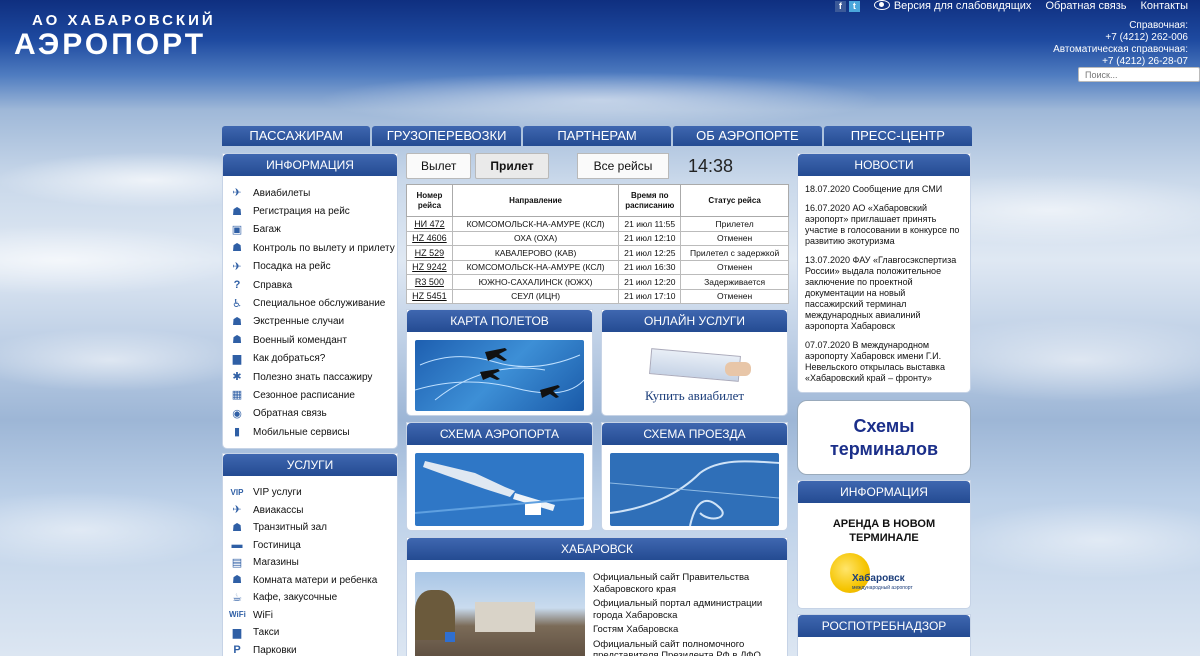 The image size is (1200, 656). I want to click on flight-number: HZ 9242, so click(429, 267).